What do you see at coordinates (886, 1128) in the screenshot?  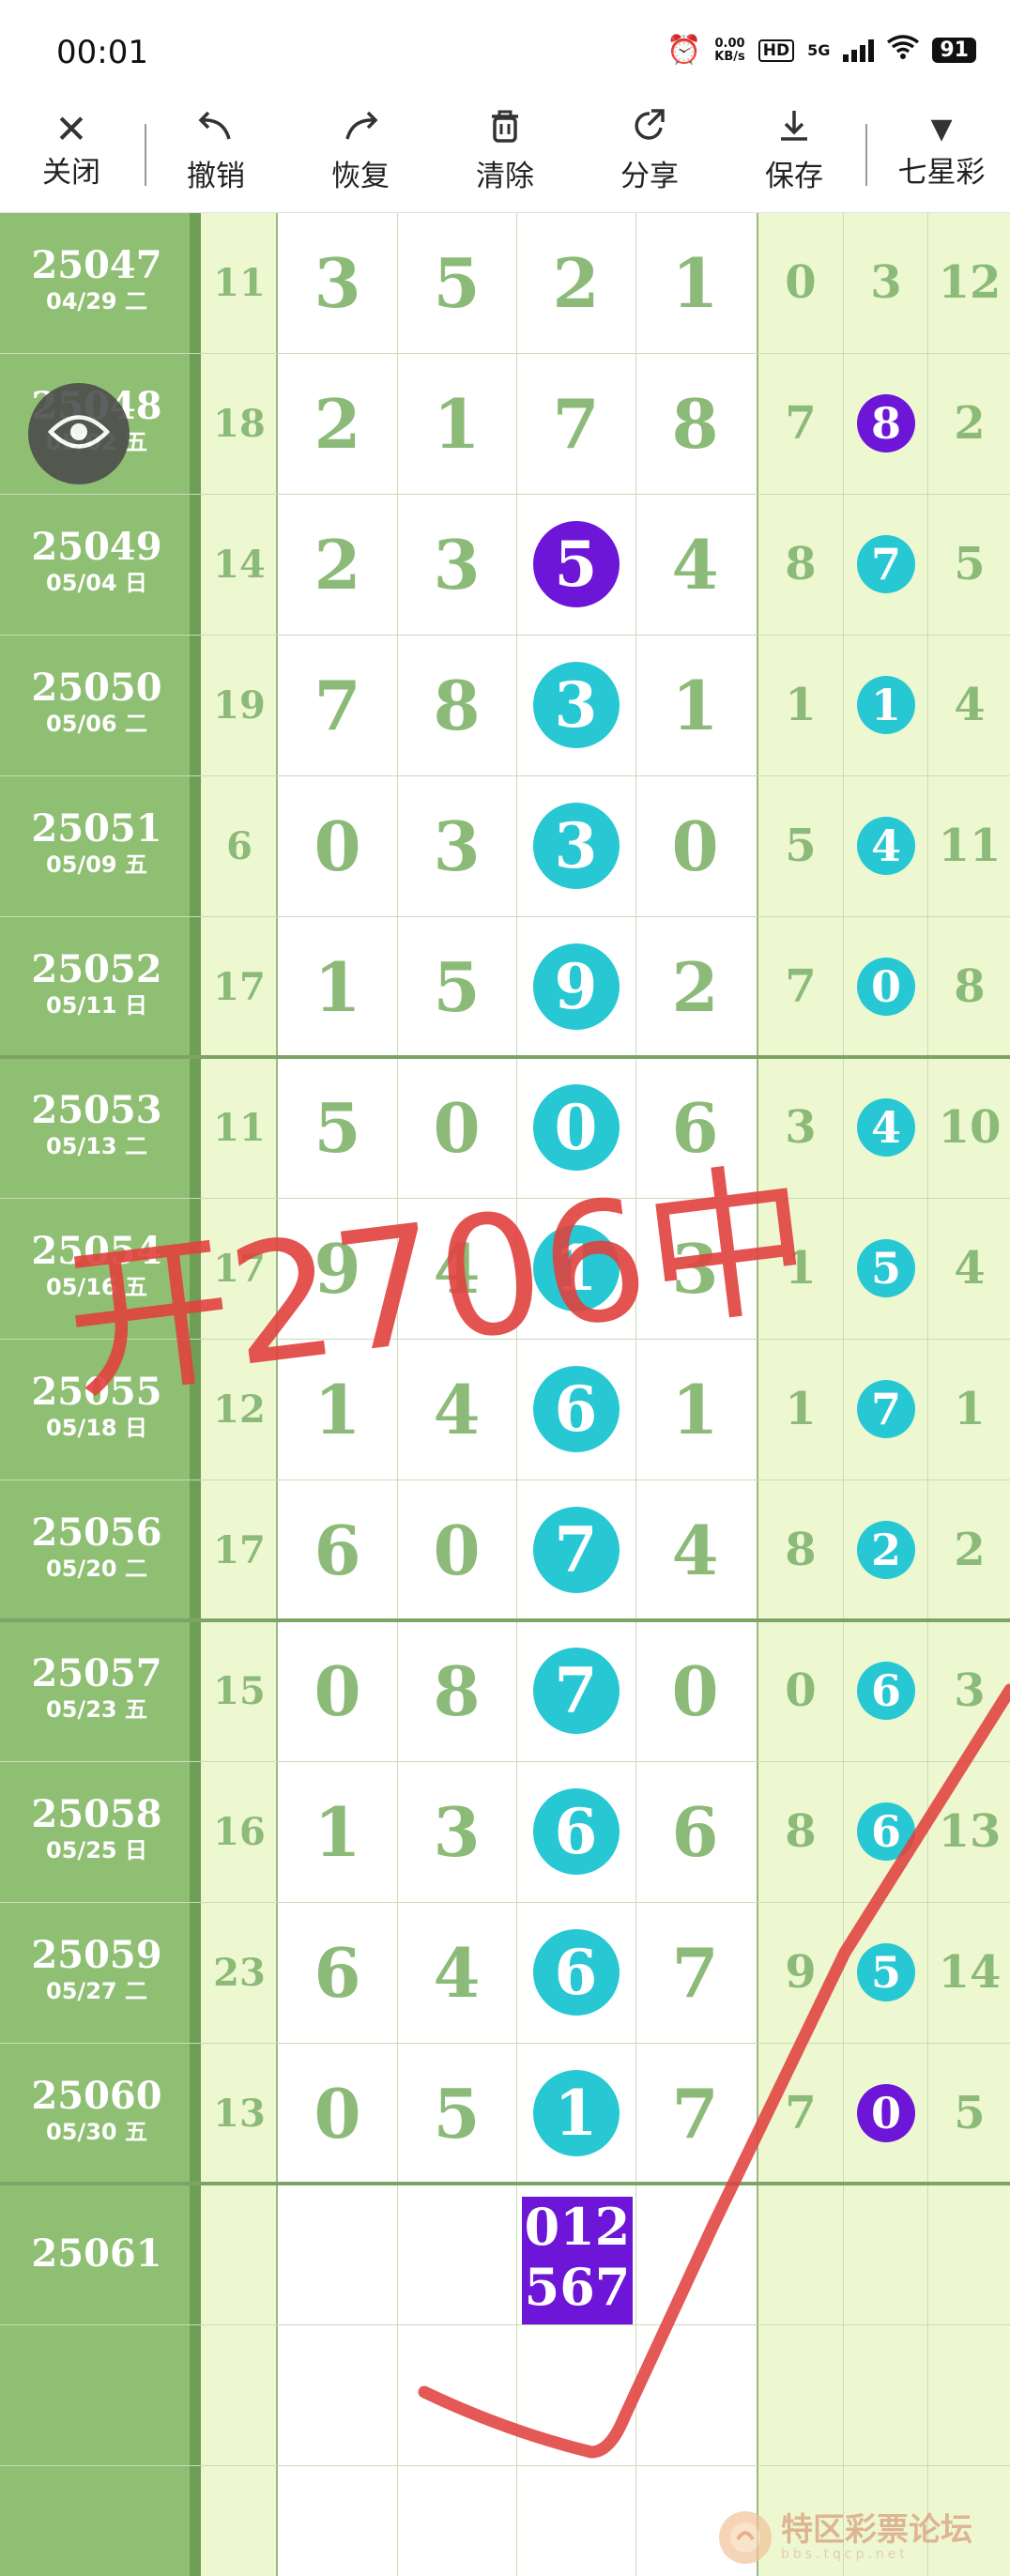 I see `stat-ball: 4` at bounding box center [886, 1128].